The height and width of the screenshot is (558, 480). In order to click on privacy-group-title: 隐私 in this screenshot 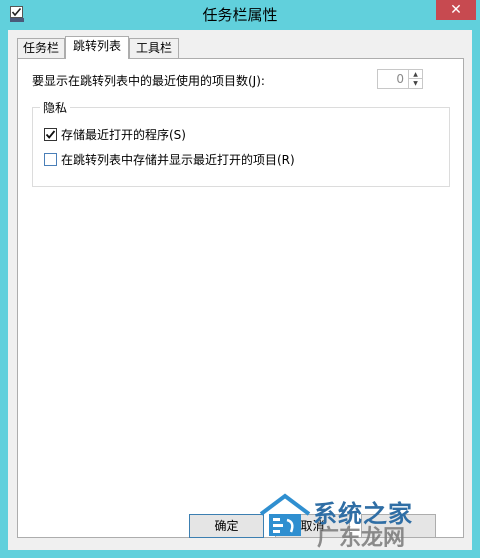, I will do `click(55, 107)`.